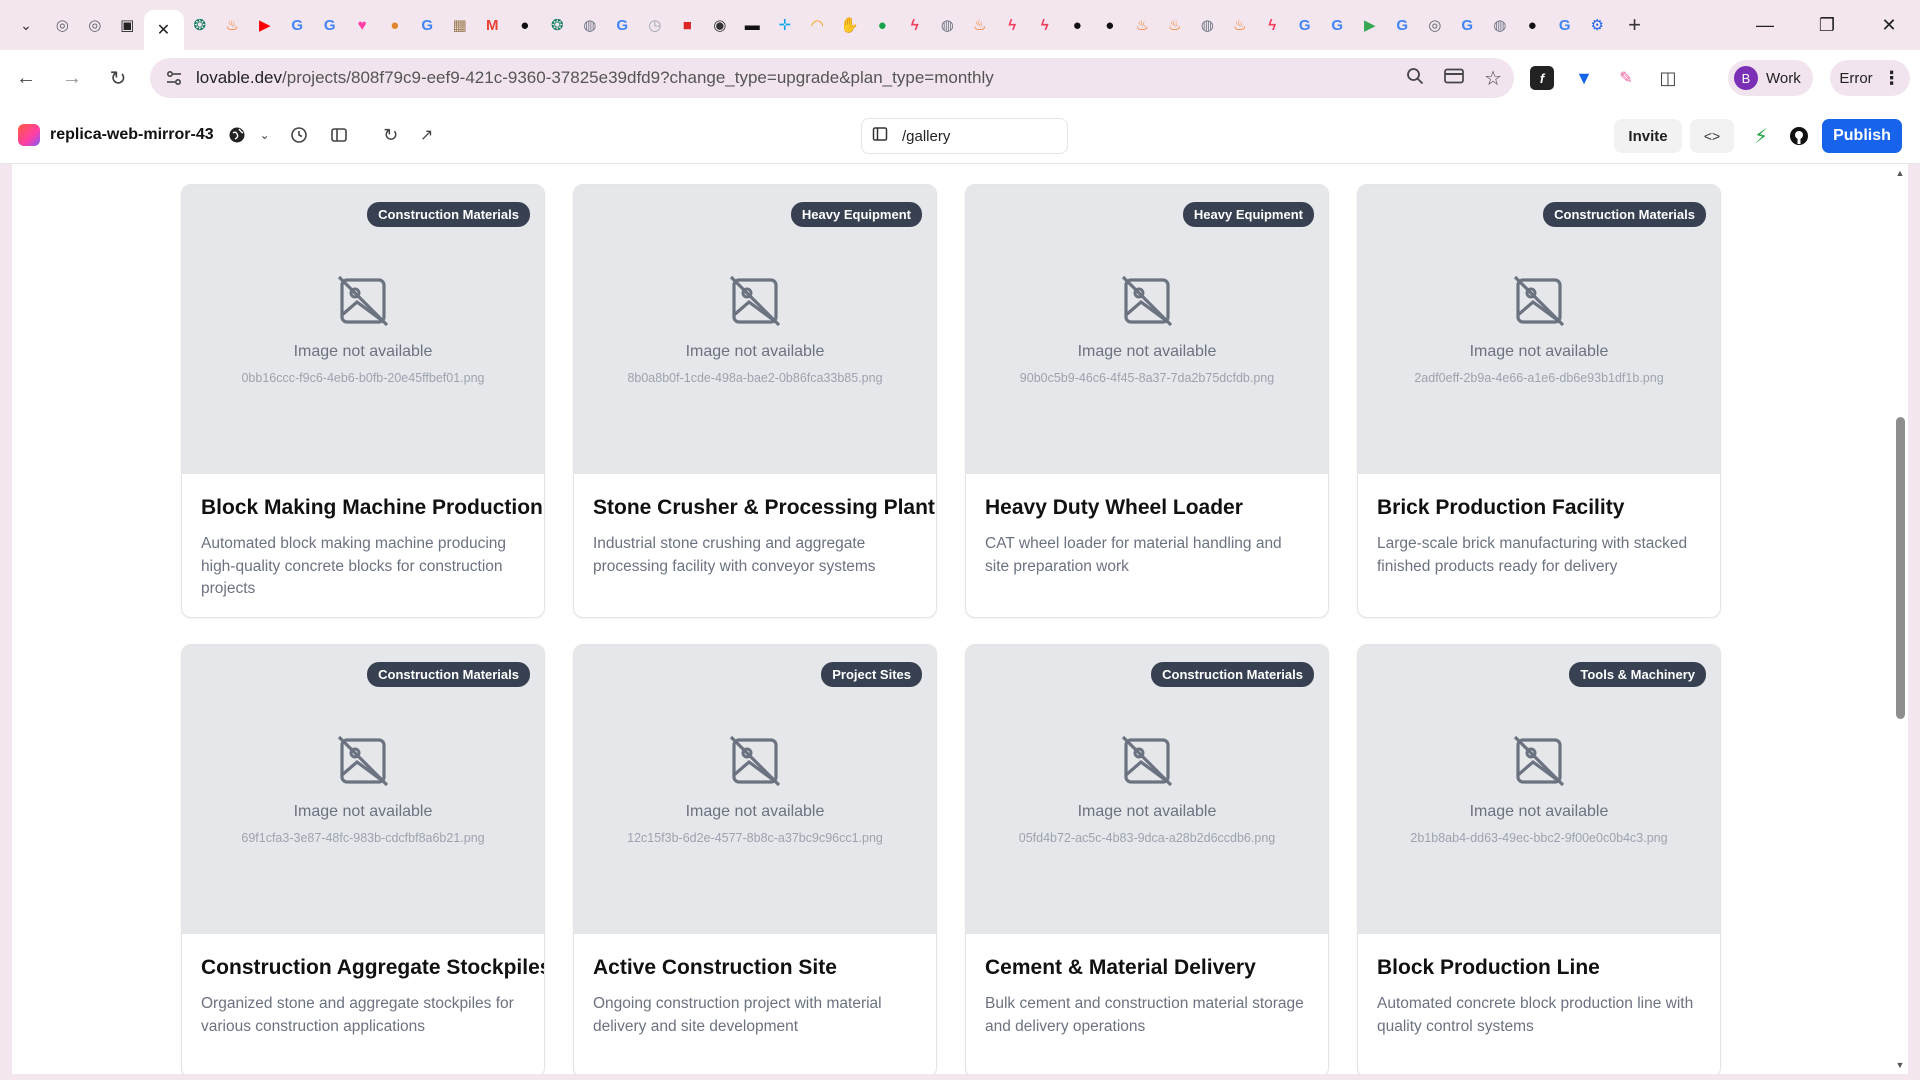 The height and width of the screenshot is (1080, 1920). What do you see at coordinates (427, 135) in the screenshot?
I see `open-external-icon: ↗` at bounding box center [427, 135].